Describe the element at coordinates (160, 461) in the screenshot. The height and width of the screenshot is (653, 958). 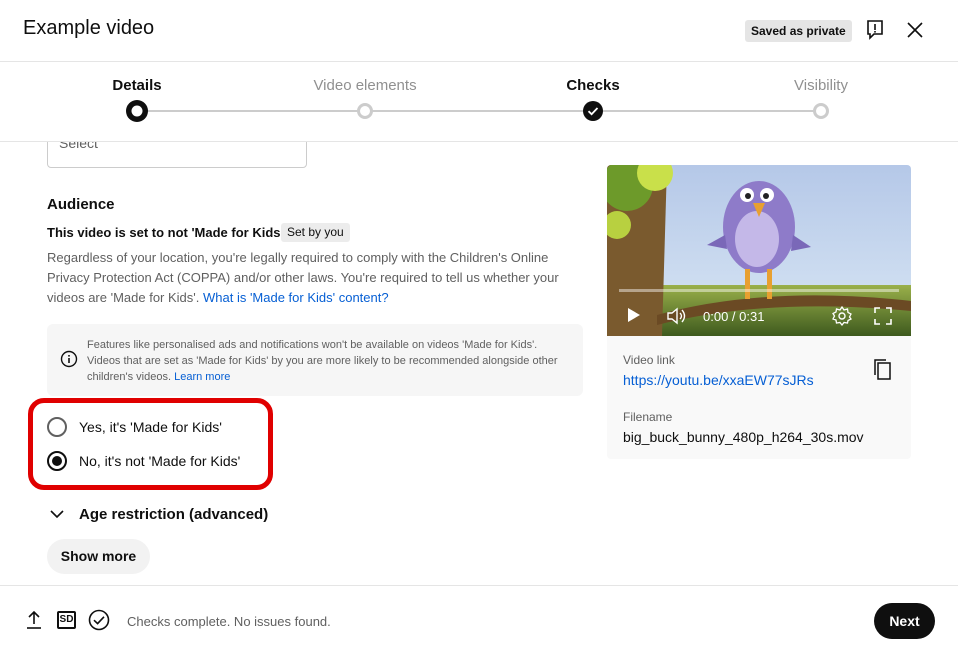
I see `radio-label: No, it's not 'Made for Kids'` at that location.